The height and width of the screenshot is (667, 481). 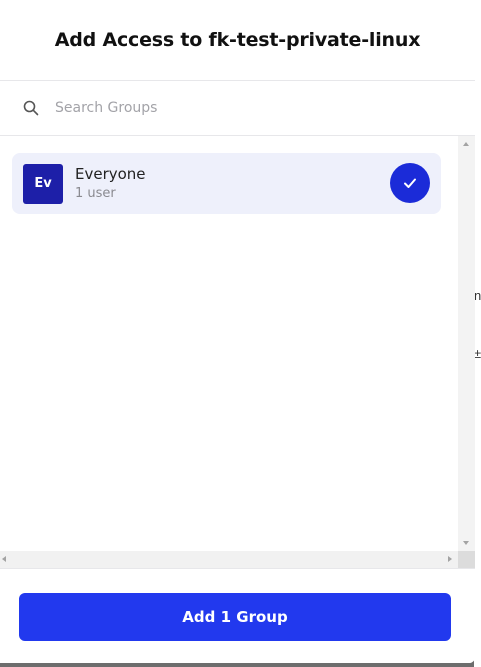 I want to click on modal-title: Add Access to fk-test-private-linux, so click(x=237, y=40).